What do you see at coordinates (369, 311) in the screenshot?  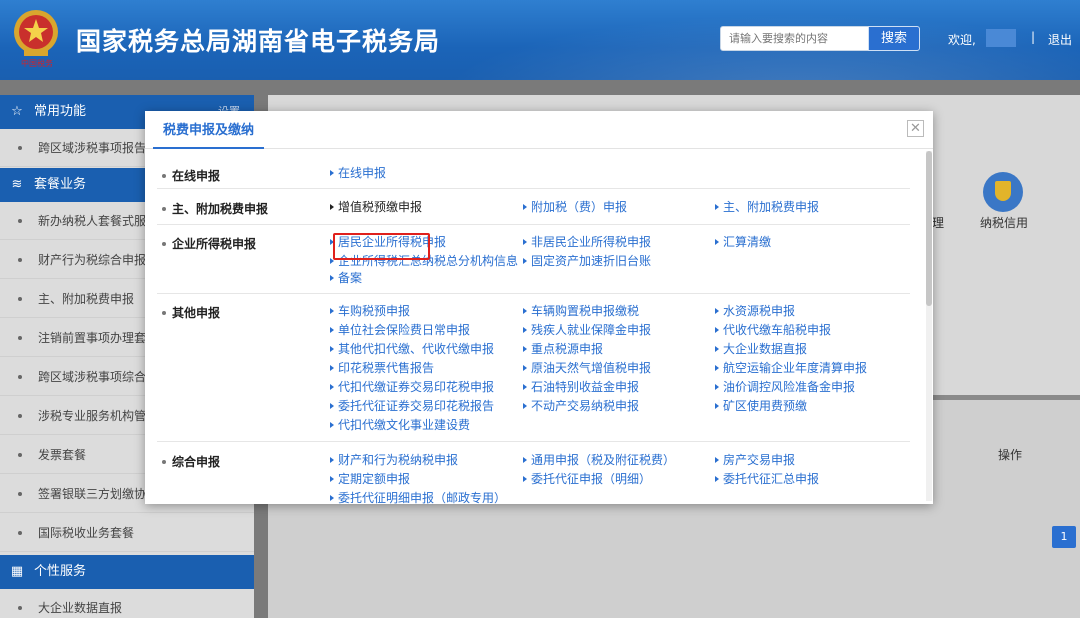 I see `link-item: 车购税预申报` at bounding box center [369, 311].